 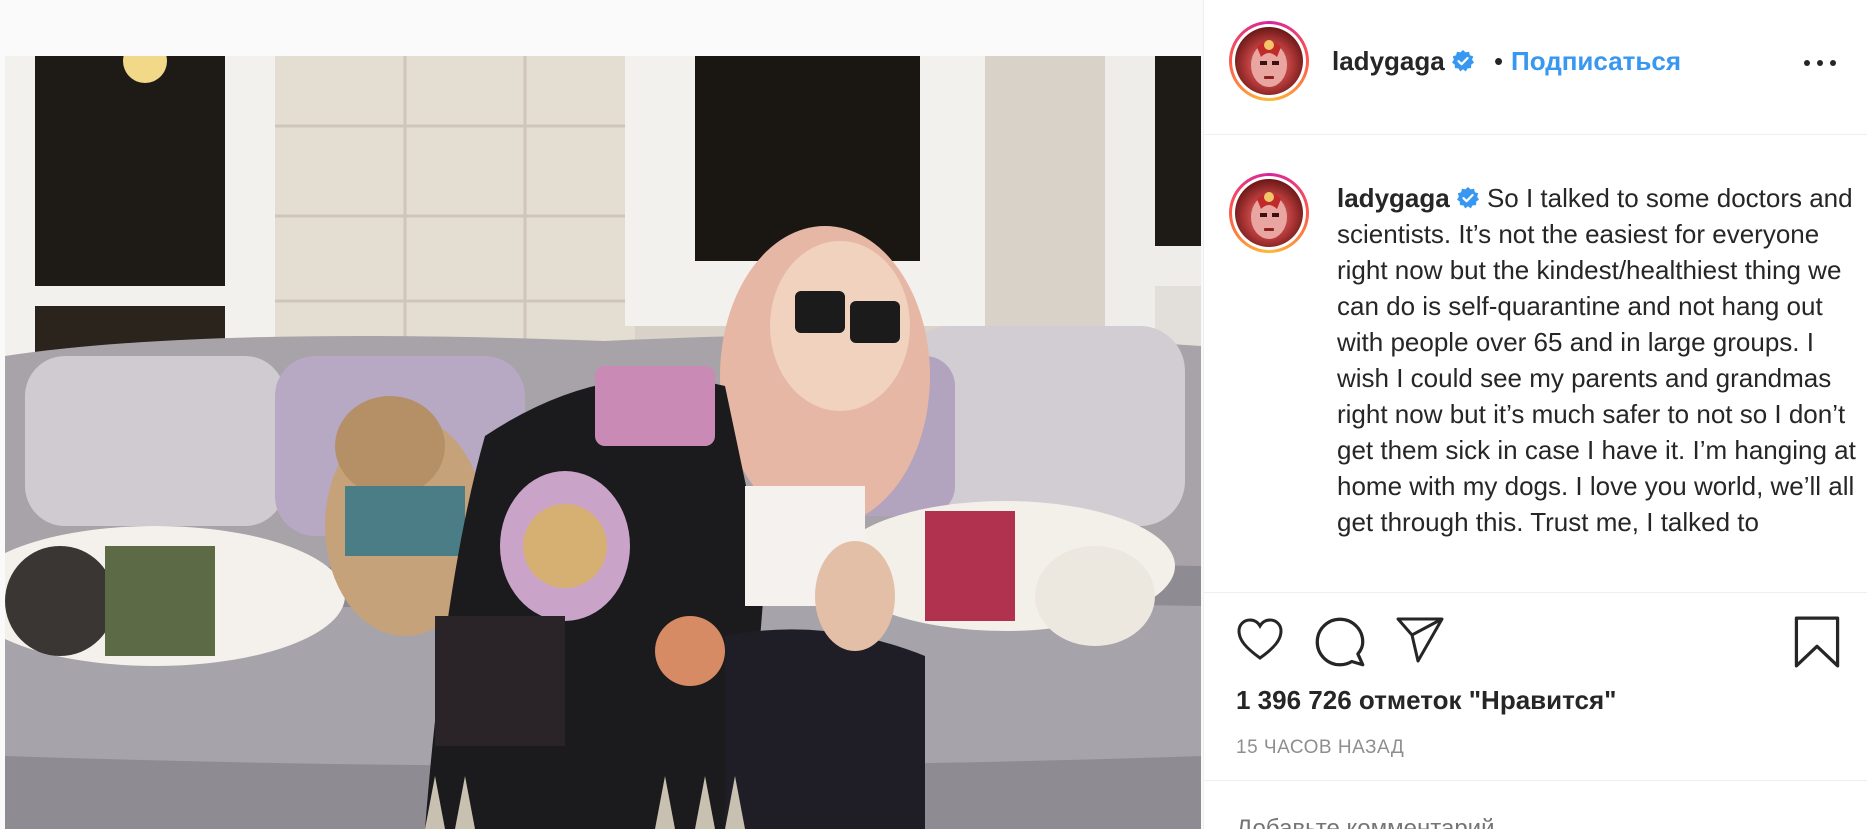 I want to click on comment-input, so click(x=1536, y=822).